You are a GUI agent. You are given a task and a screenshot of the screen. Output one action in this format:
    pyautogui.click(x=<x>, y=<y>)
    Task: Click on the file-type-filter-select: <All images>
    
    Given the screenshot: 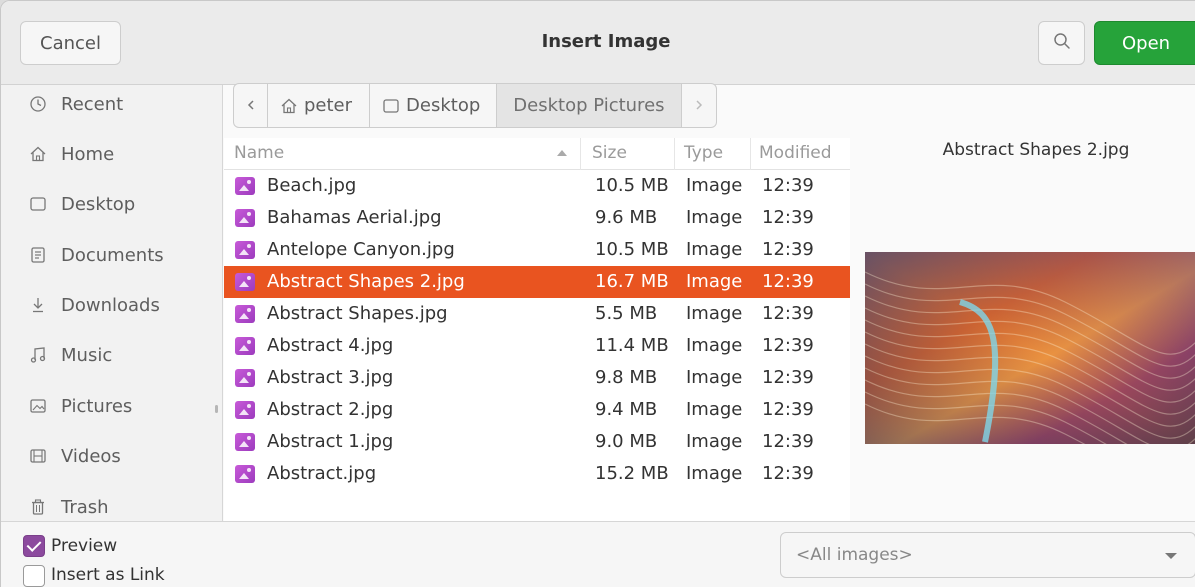 What is the action you would take?
    pyautogui.click(x=987, y=555)
    